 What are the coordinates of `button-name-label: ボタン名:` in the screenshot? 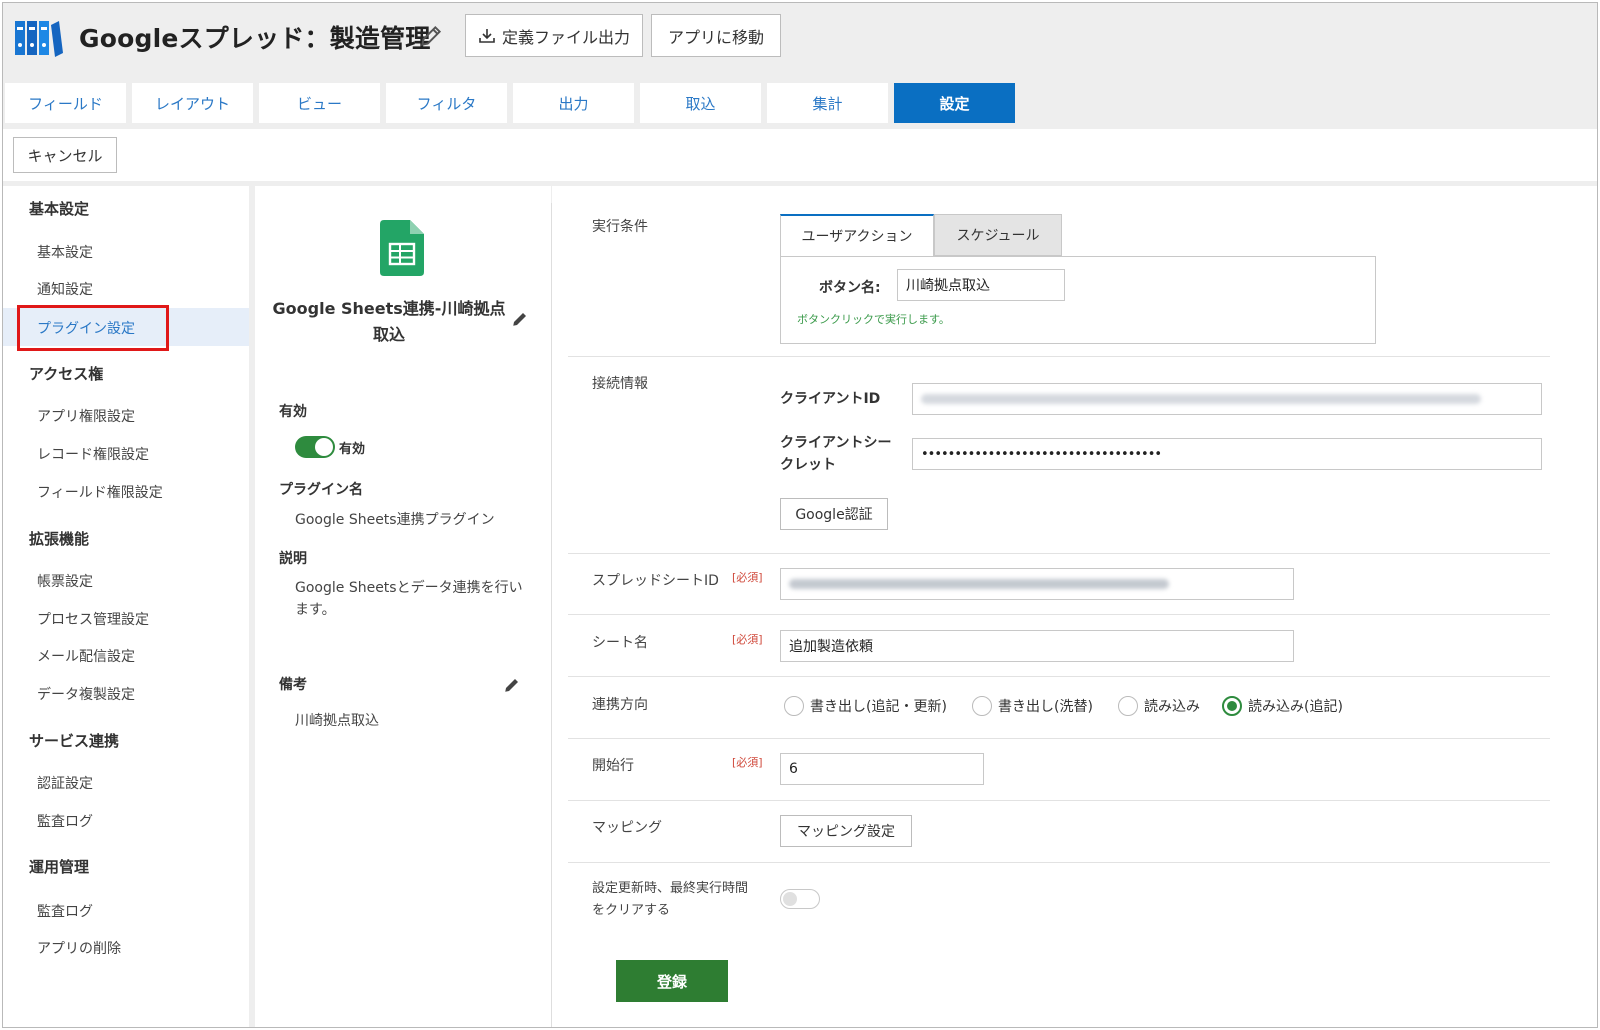 It's located at (850, 288).